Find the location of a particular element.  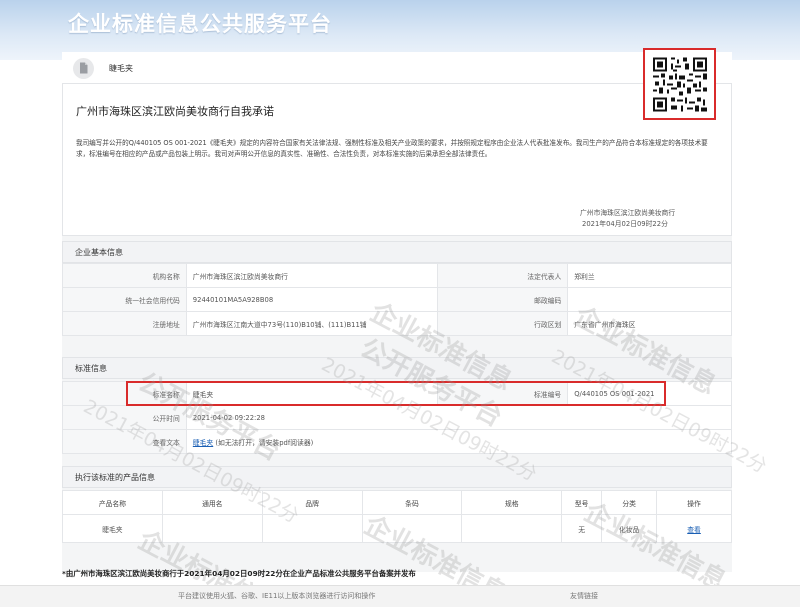

table-header-row: 产品名称 通用名 品牌 条码 规格 型号 分类 操作 is located at coordinates (397, 502).